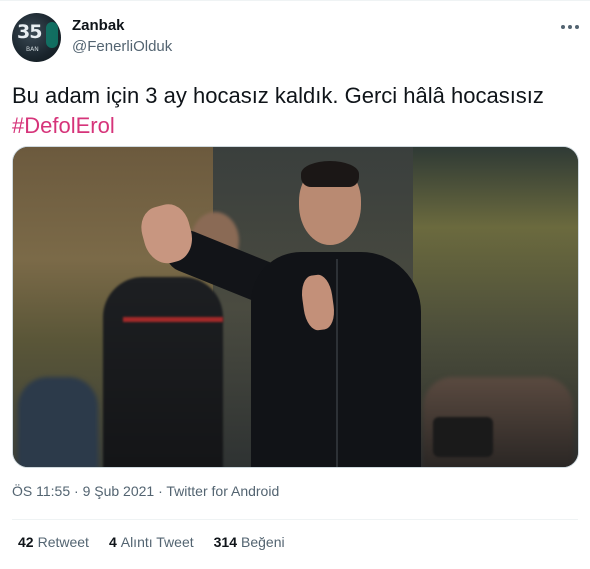  Describe the element at coordinates (463, 437) in the screenshot. I see `photo-camera` at that location.